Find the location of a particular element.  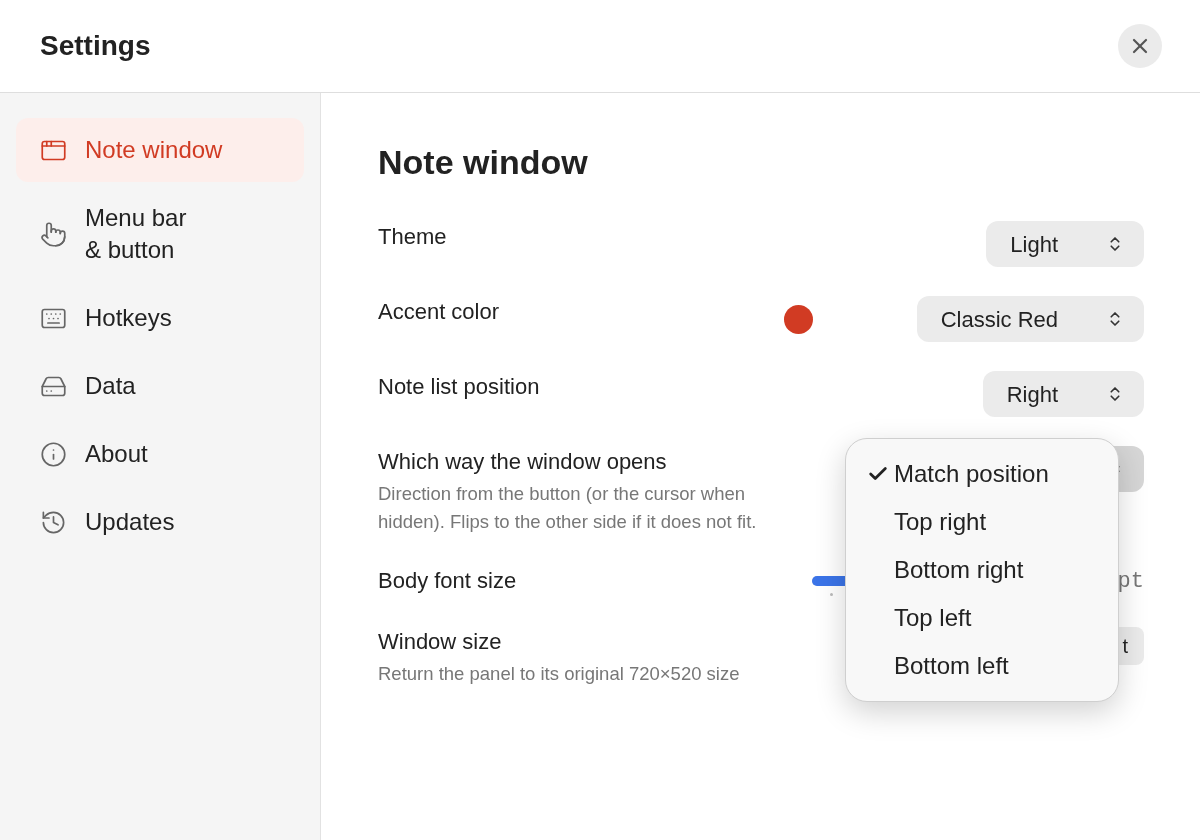

sidebar-item: Menu bar & button is located at coordinates (160, 234).